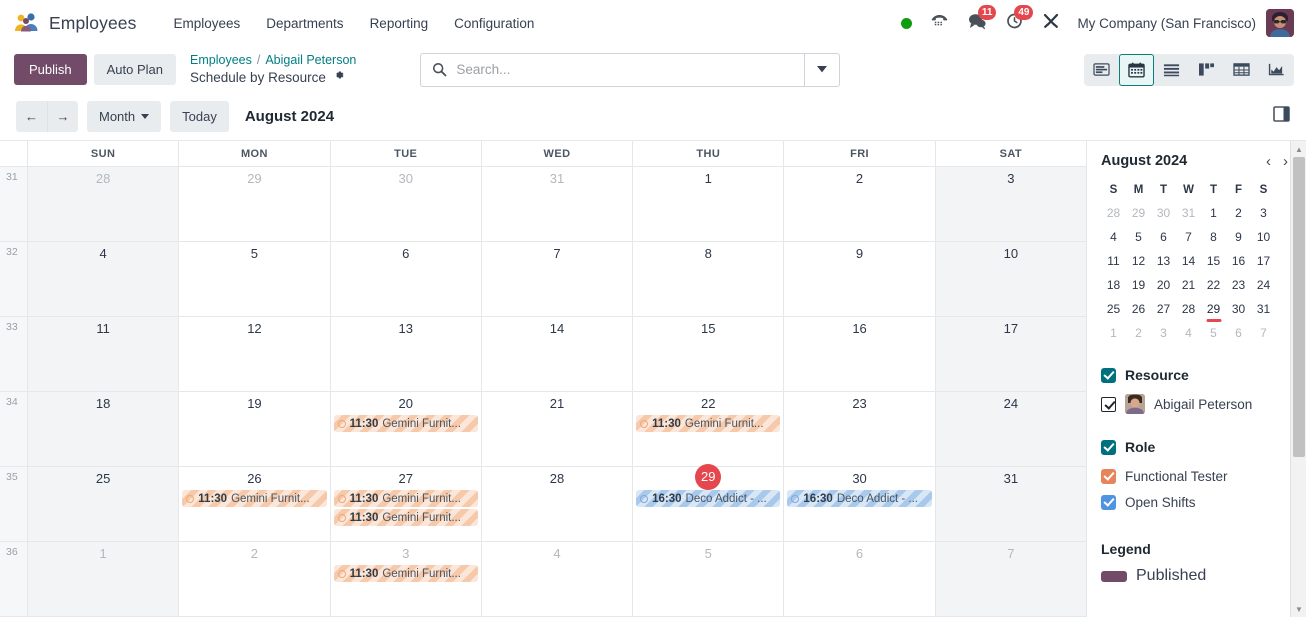 The image size is (1306, 617). Describe the element at coordinates (906, 23) in the screenshot. I see `online-status-dot` at that location.